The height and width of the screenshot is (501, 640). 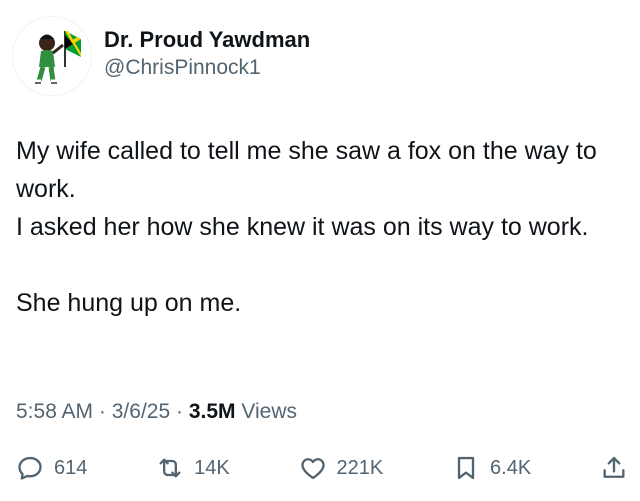 I want to click on user-names: Dr. Proud Yawdman @ChrisPinnock1, so click(x=207, y=54).